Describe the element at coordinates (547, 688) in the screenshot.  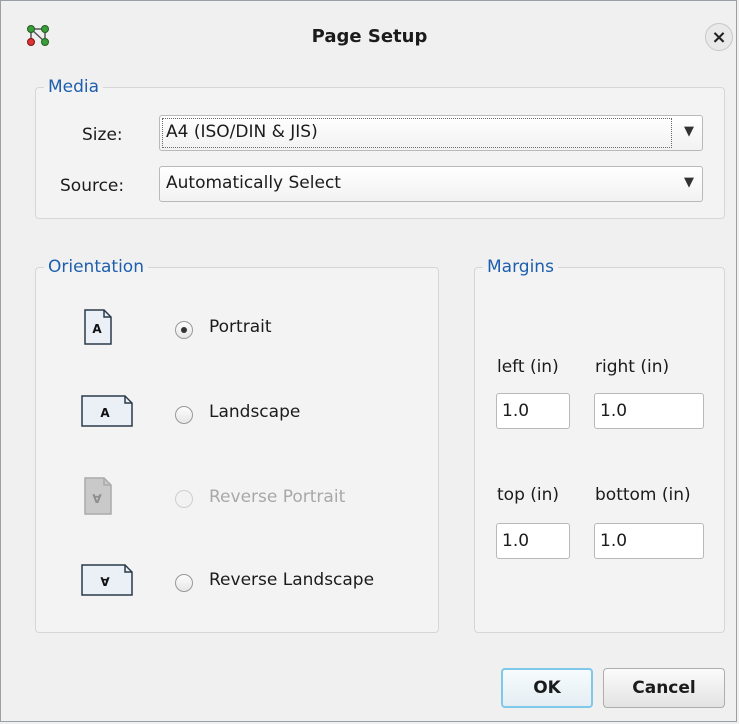
I see `ok-button: OK` at that location.